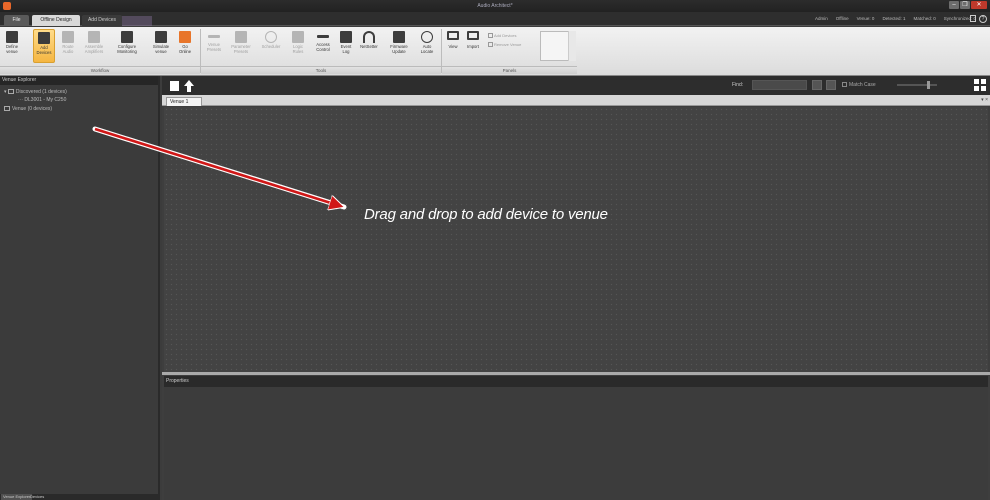 This screenshot has height=500, width=990. Describe the element at coordinates (7, 109) in the screenshot. I see `venue-icon` at that location.